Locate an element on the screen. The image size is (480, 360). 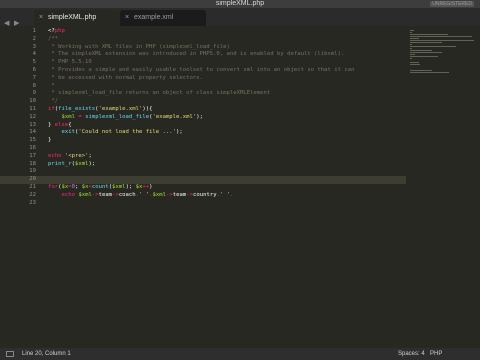
code-line: 11 if(file_exists('example.xml')){ is located at coordinates (203, 110).